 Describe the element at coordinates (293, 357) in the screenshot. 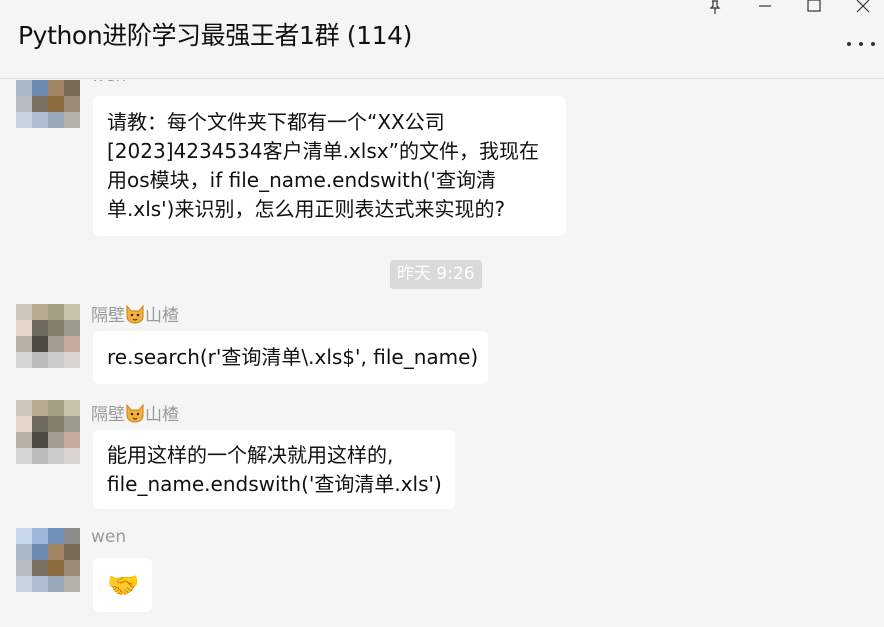

I see `message-line: re.search(r'查询清单\.xls$', file_name)` at that location.